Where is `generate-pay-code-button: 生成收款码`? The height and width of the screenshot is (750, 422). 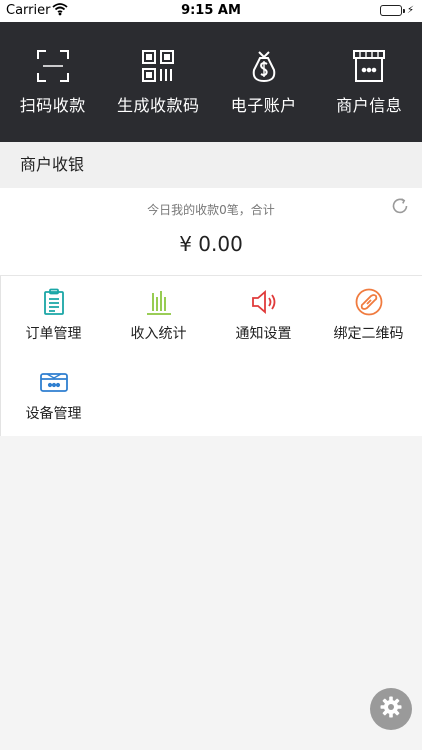
generate-pay-code-button: 生成收款码 is located at coordinates (159, 82).